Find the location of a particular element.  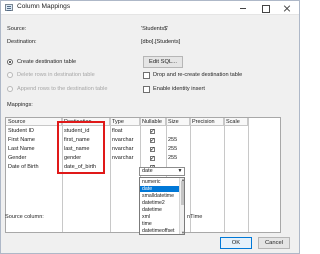

scroll-down-icon: ▼ is located at coordinates (182, 233).